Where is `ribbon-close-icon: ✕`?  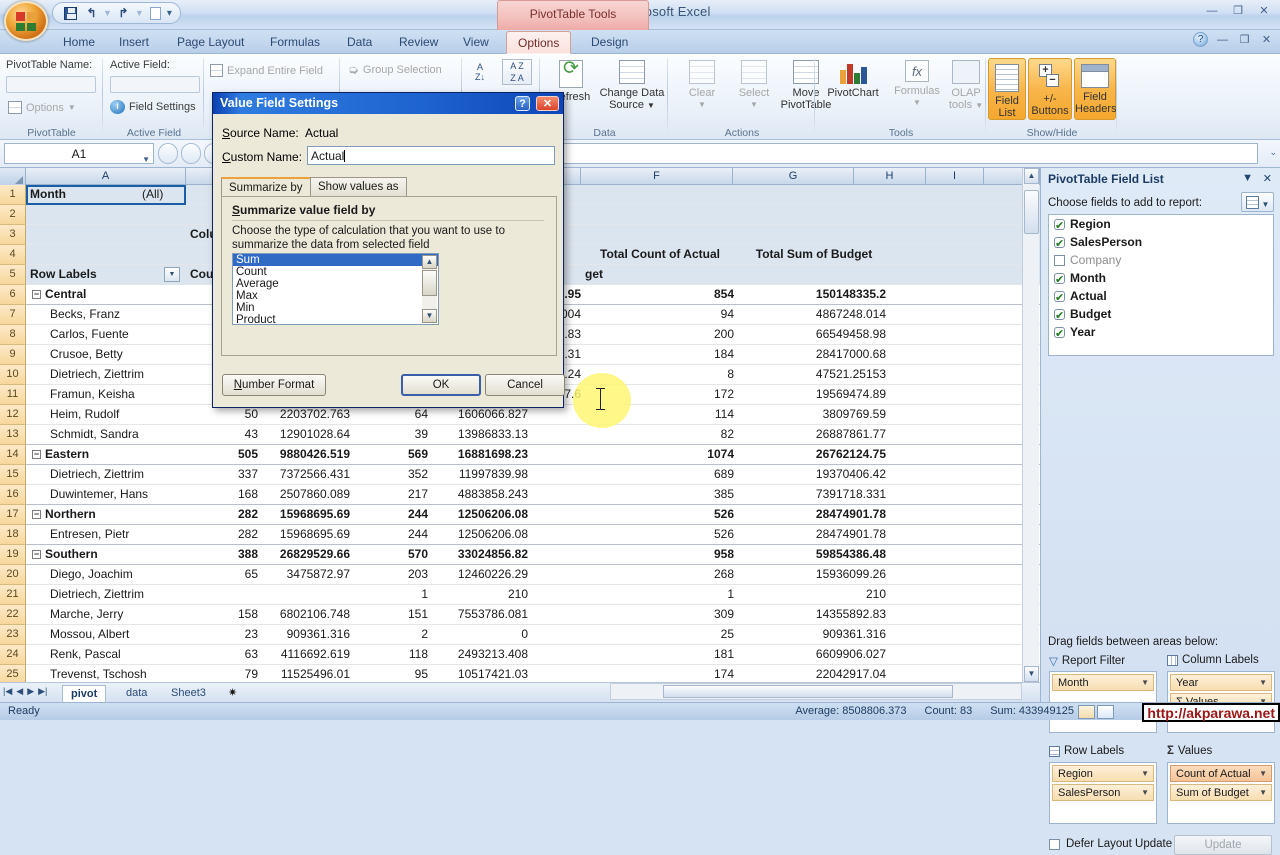 ribbon-close-icon: ✕ is located at coordinates (1266, 39).